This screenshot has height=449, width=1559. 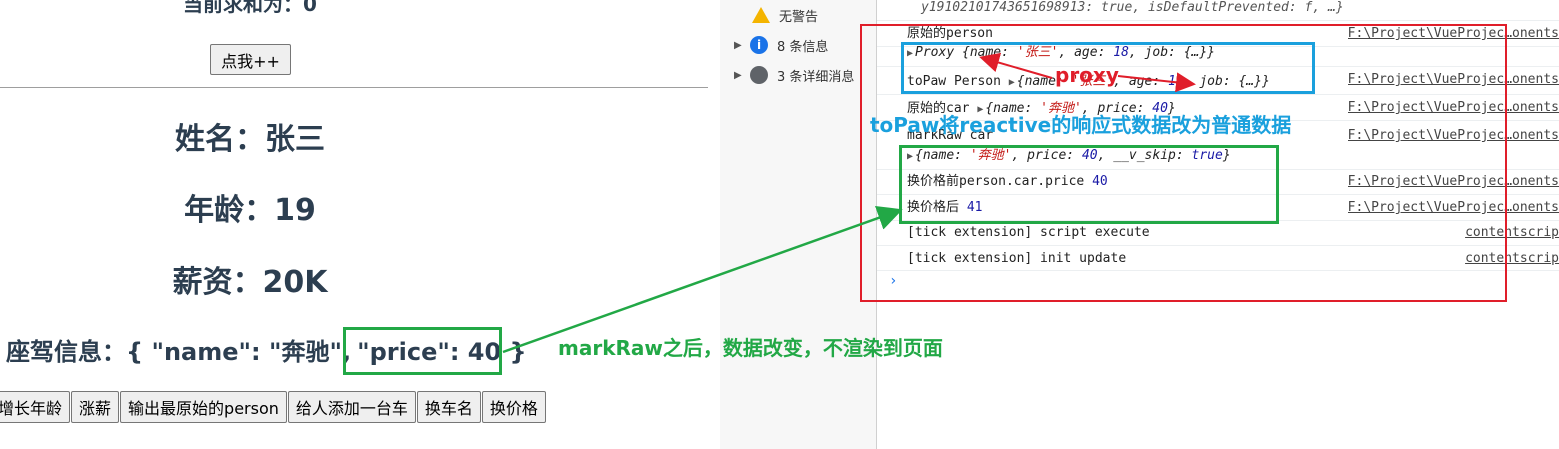 I want to click on log-line-proxy-object: ▶ Proxy {name: '张三', age: 18, job: {…}}, so click(x=1061, y=53).